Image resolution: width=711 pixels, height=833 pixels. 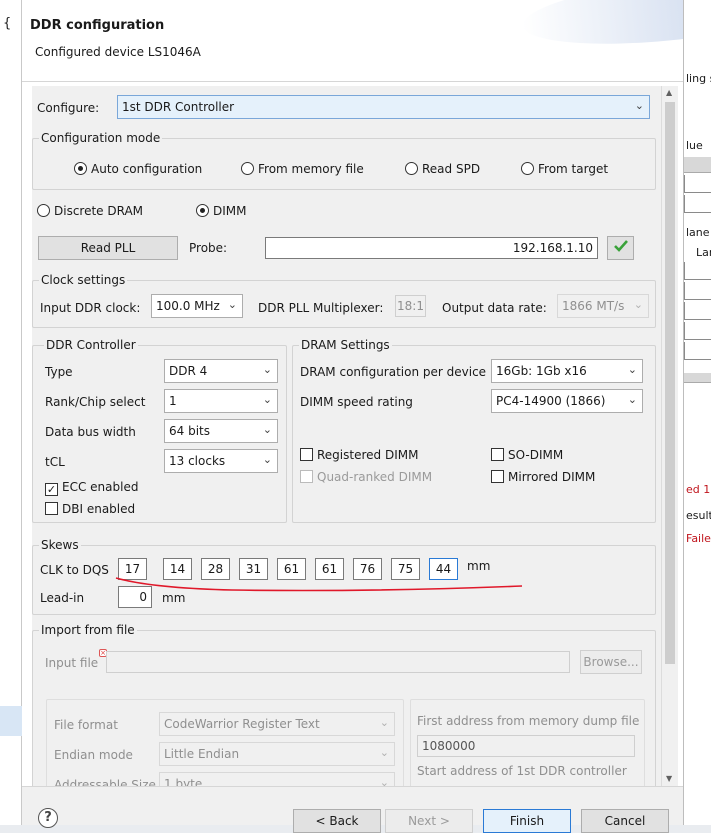 I want to click on bg-fragment-esult: esult, so click(x=698, y=515).